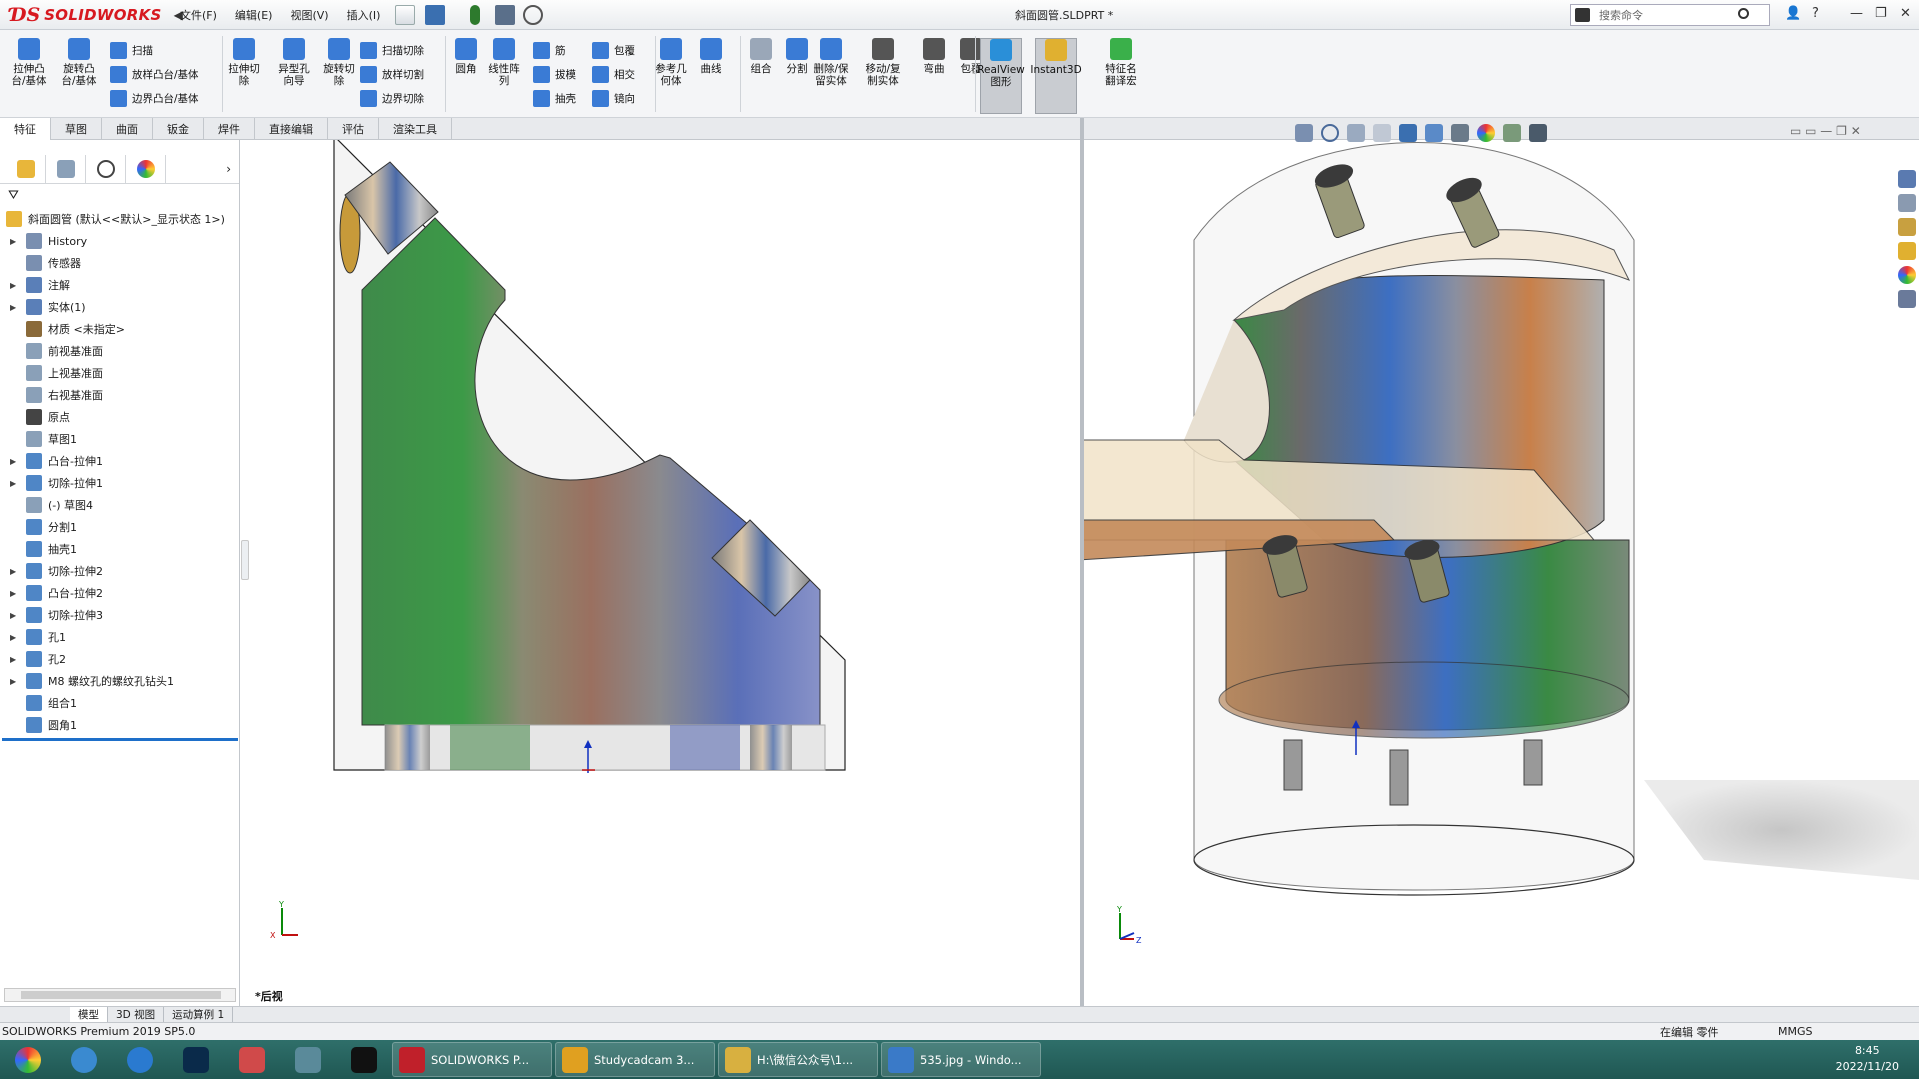 The image size is (1919, 1079). What do you see at coordinates (245, 560) in the screenshot?
I see `panel-collapse-handle` at bounding box center [245, 560].